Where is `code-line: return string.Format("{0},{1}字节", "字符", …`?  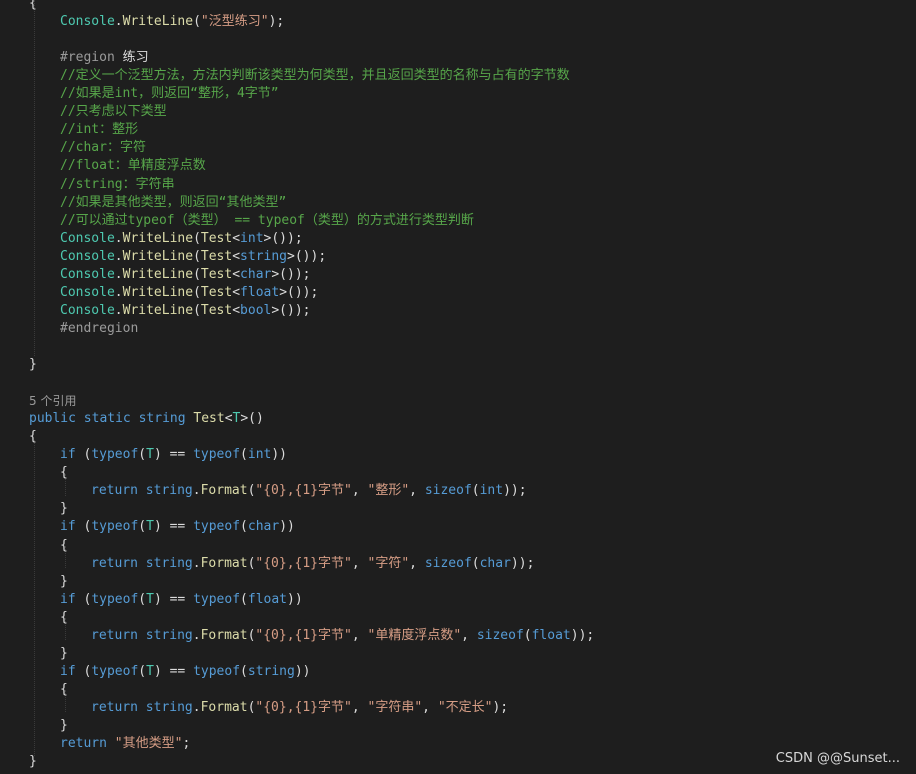
code-line: return string.Format("{0},{1}字节", "字符", … is located at coordinates (312, 564).